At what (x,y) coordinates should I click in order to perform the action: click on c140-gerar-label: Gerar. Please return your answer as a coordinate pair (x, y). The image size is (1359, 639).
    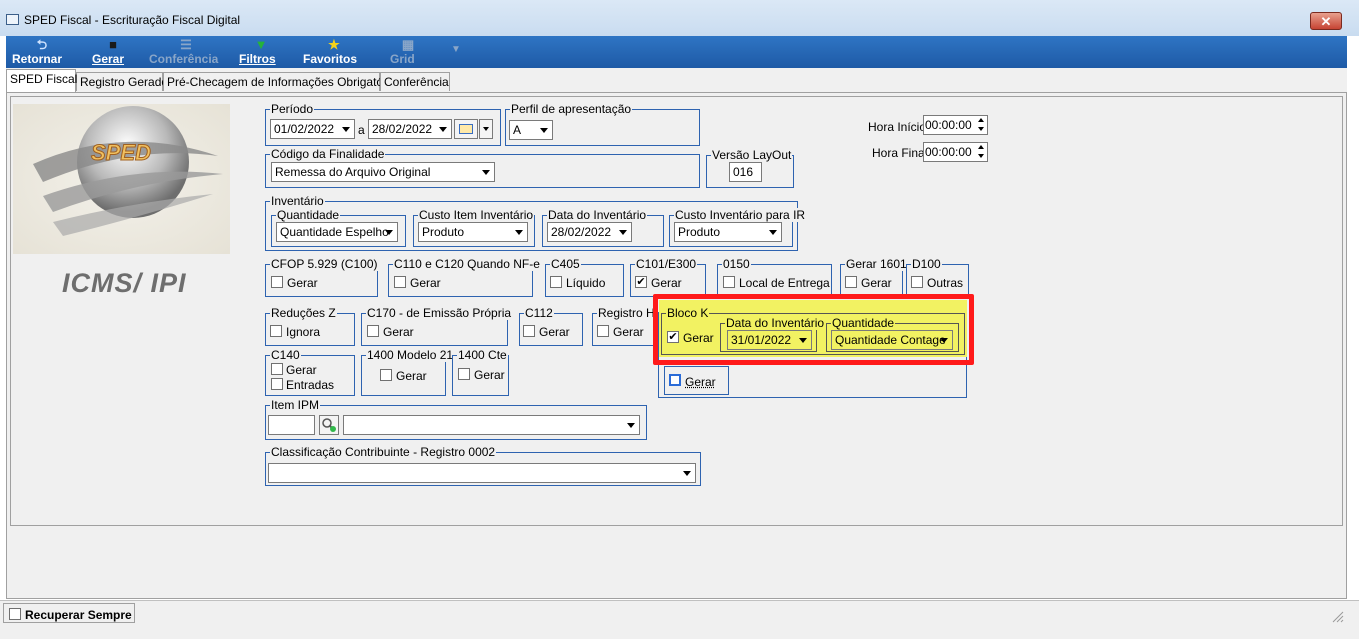
    Looking at the image, I should click on (301, 370).